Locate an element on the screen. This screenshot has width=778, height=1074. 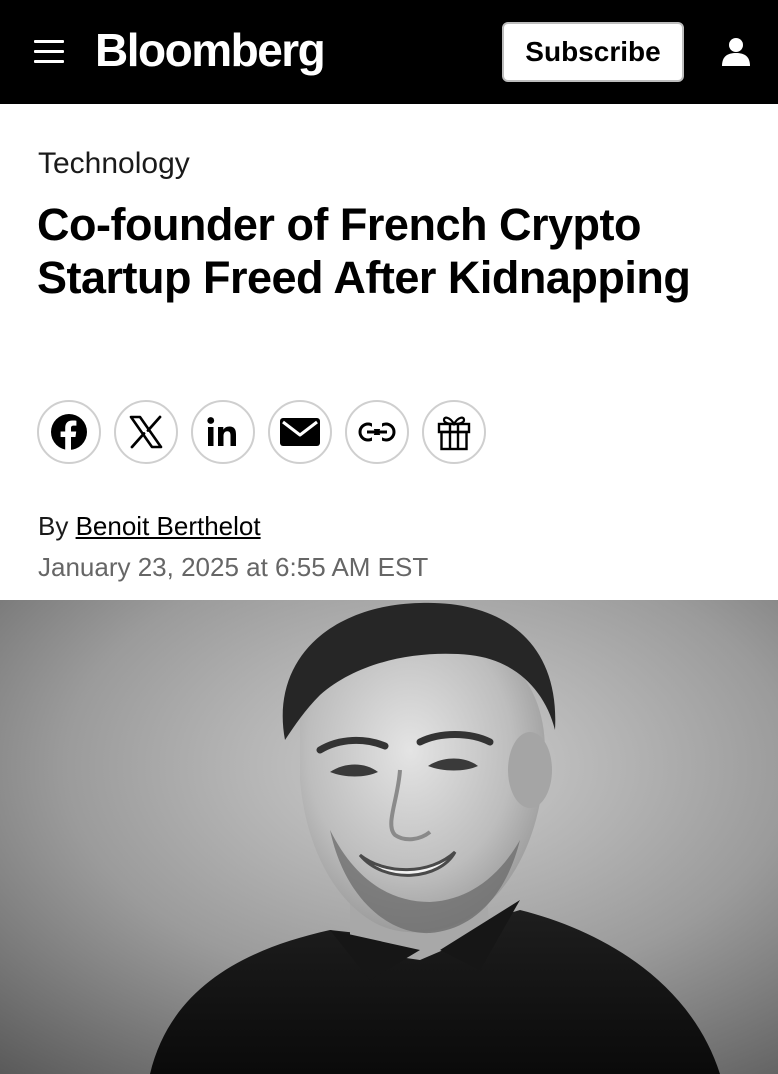
share-facebook-button is located at coordinates (69, 432).